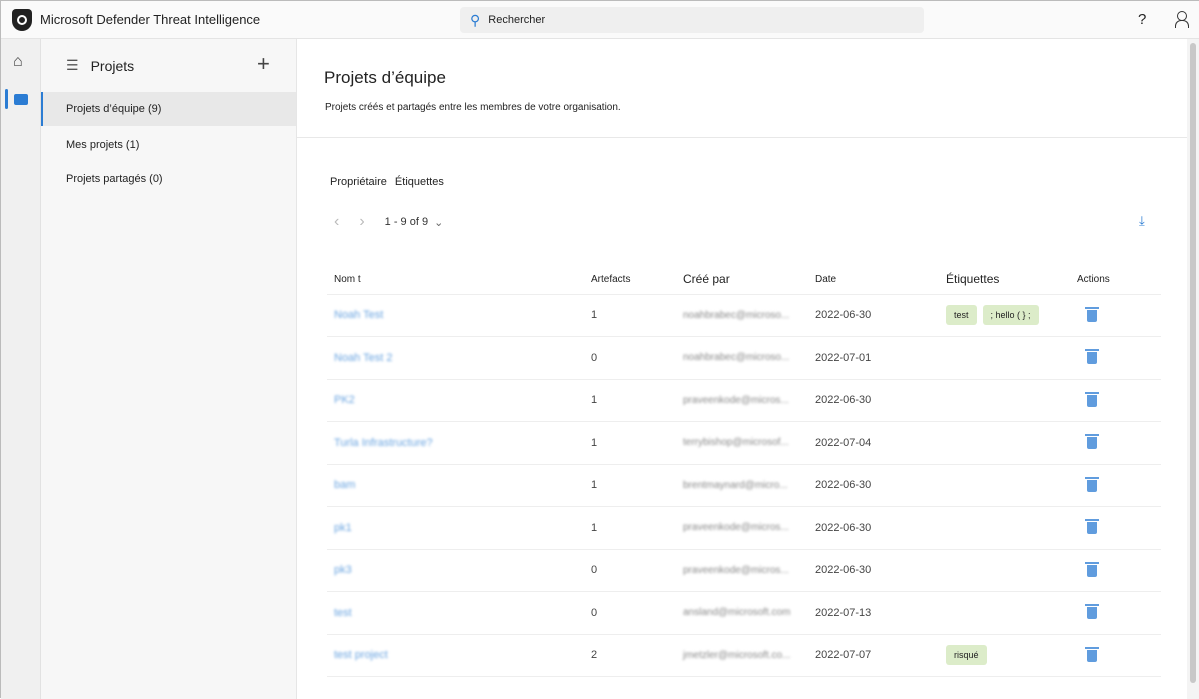 This screenshot has width=1199, height=699. I want to click on table-row: pk3 0 praveenkode@micros... 2022-06-30, so click(744, 570).